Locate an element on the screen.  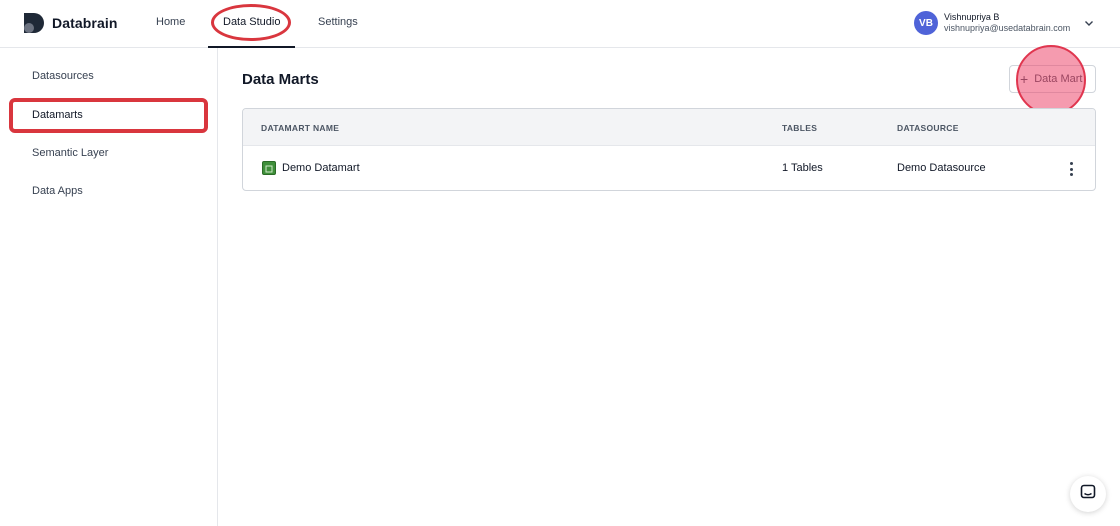
chat-support-button is located at coordinates (1088, 494).